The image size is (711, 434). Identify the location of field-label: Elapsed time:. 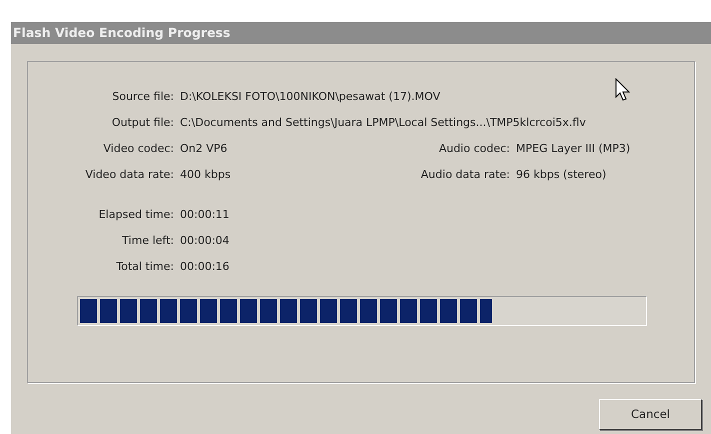
(136, 214).